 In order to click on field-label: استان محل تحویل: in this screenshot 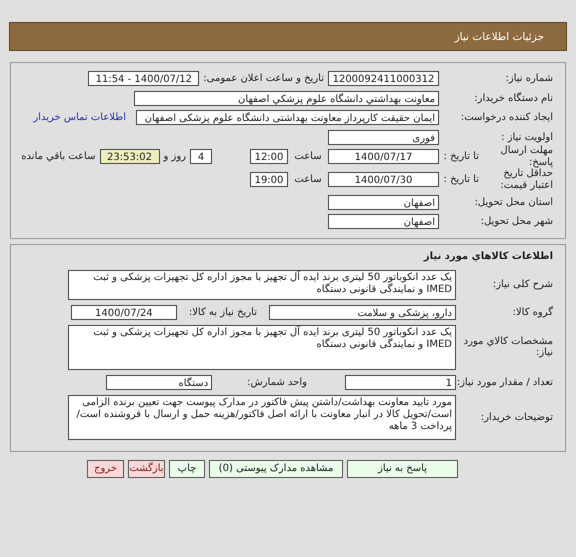, I will do `click(514, 202)`.